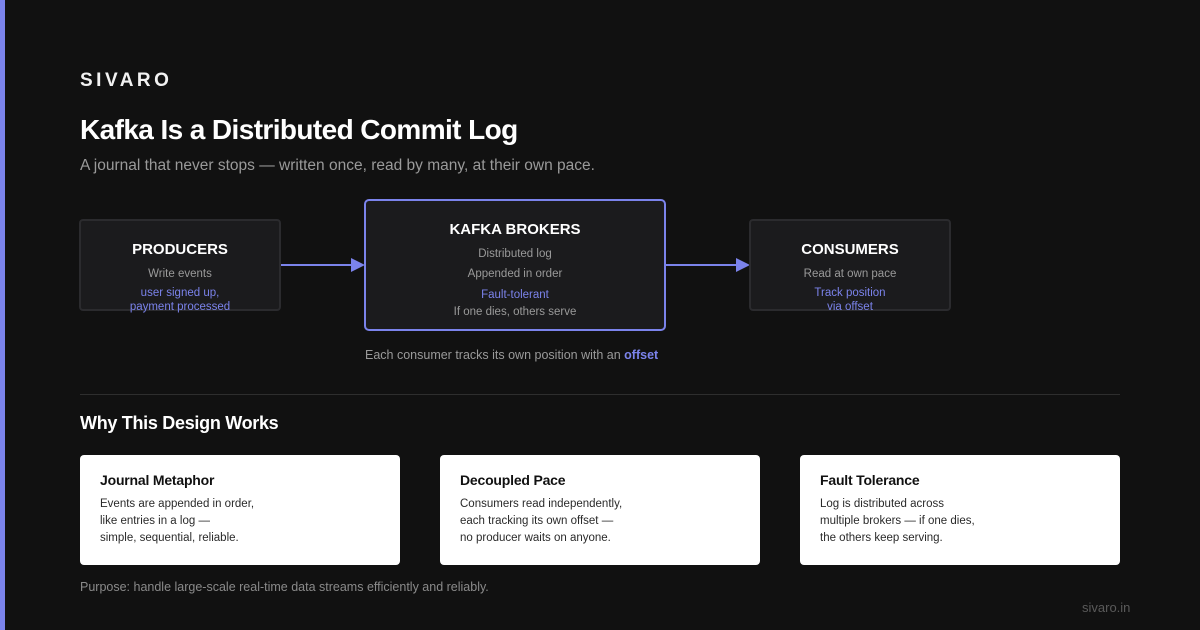  What do you see at coordinates (515, 295) in the screenshot?
I see `kafka-accent: Fault-tolerant` at bounding box center [515, 295].